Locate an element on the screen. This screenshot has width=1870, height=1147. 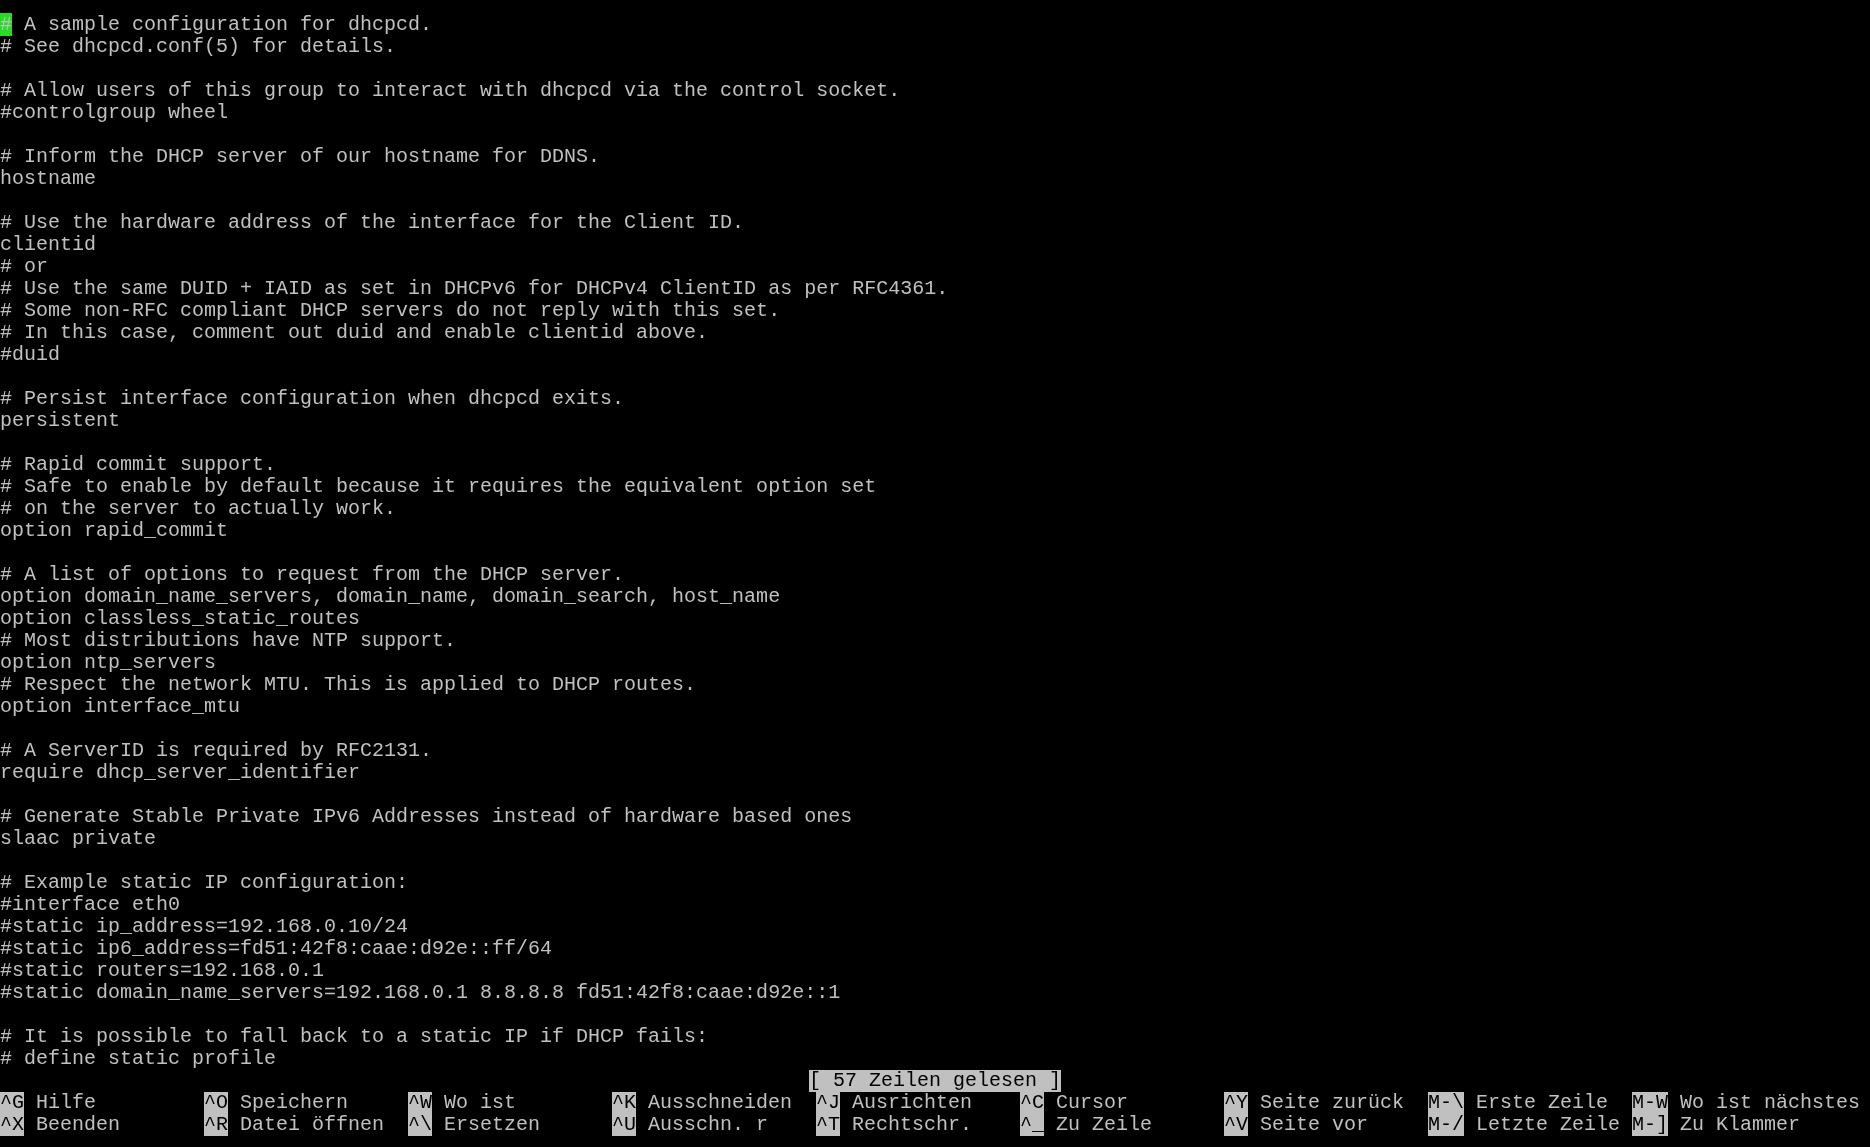
shortcut-key: ^W is located at coordinates (420, 1103).